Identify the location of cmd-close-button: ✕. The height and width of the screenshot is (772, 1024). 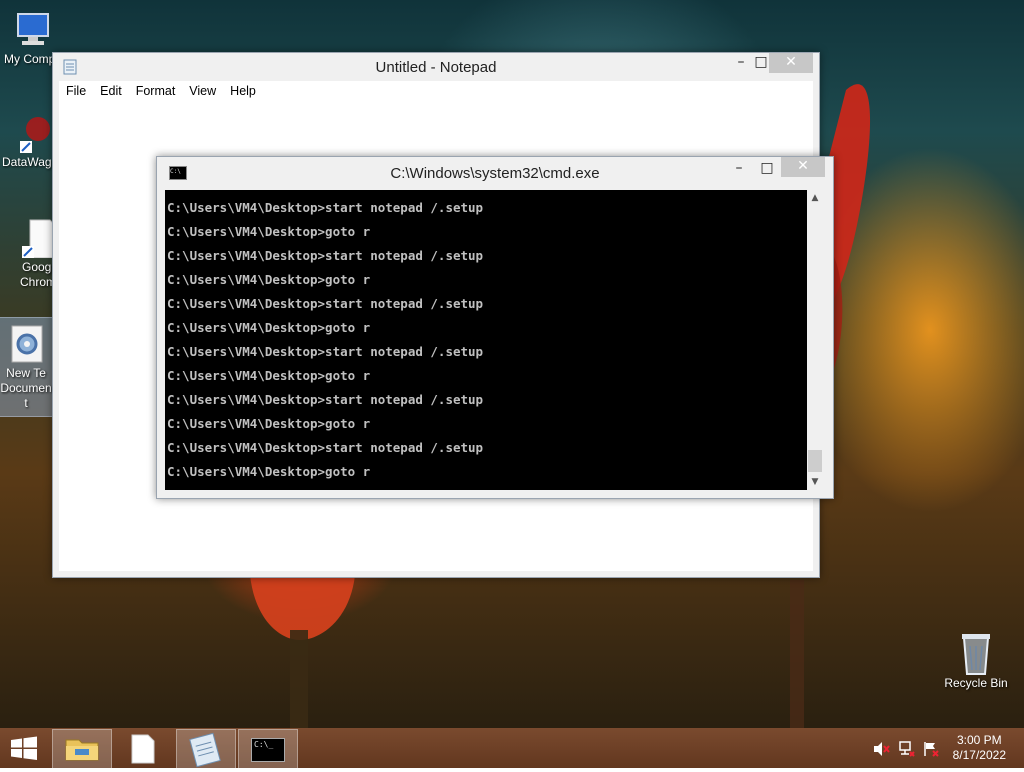
(803, 167).